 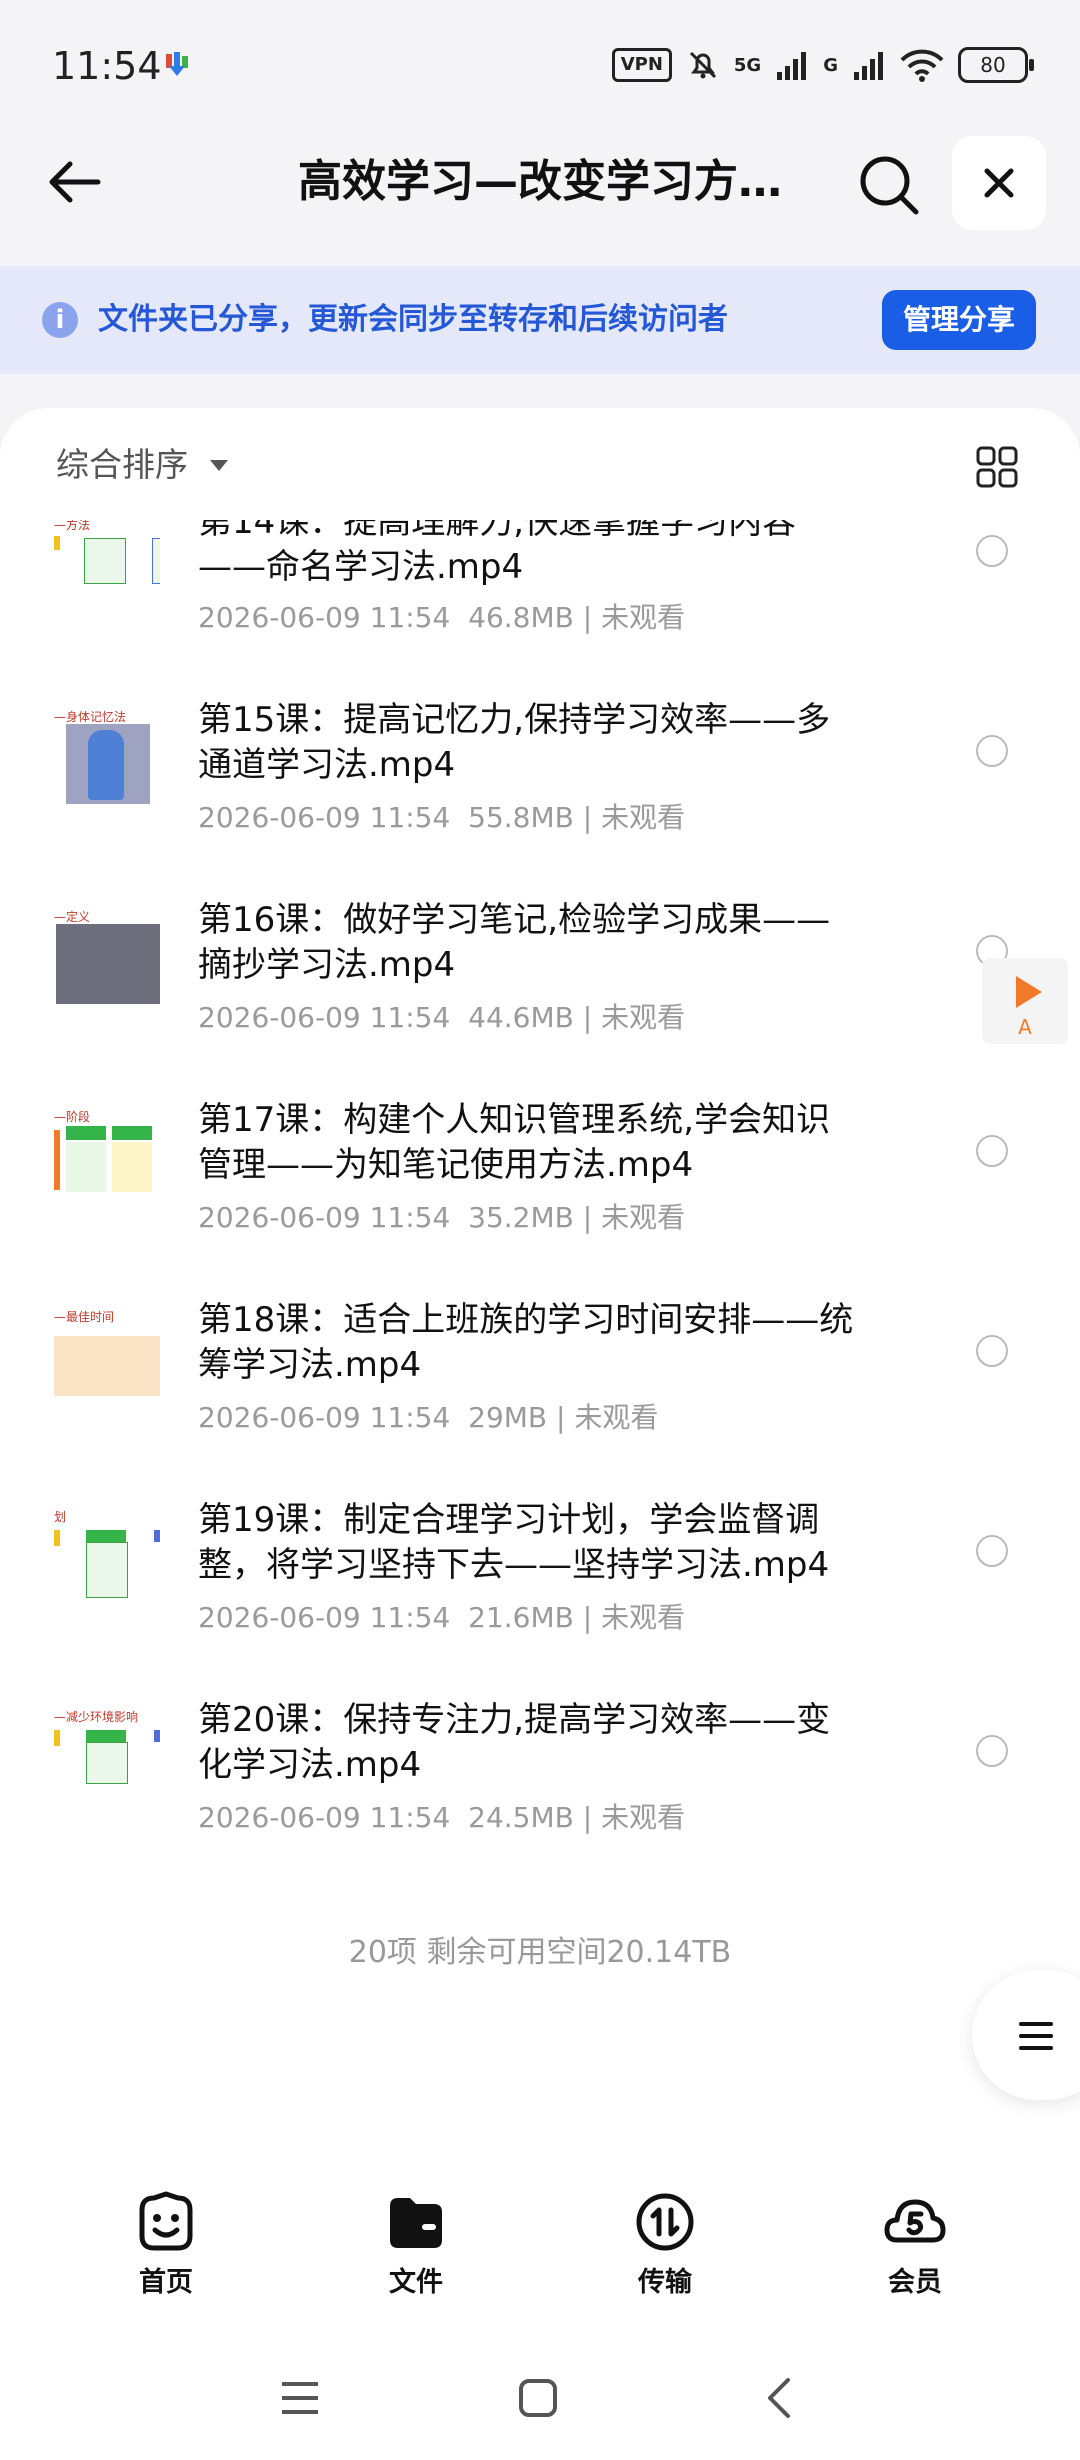 I want to click on video-thumbnail: —减少环境影响, so click(x=107, y=1760).